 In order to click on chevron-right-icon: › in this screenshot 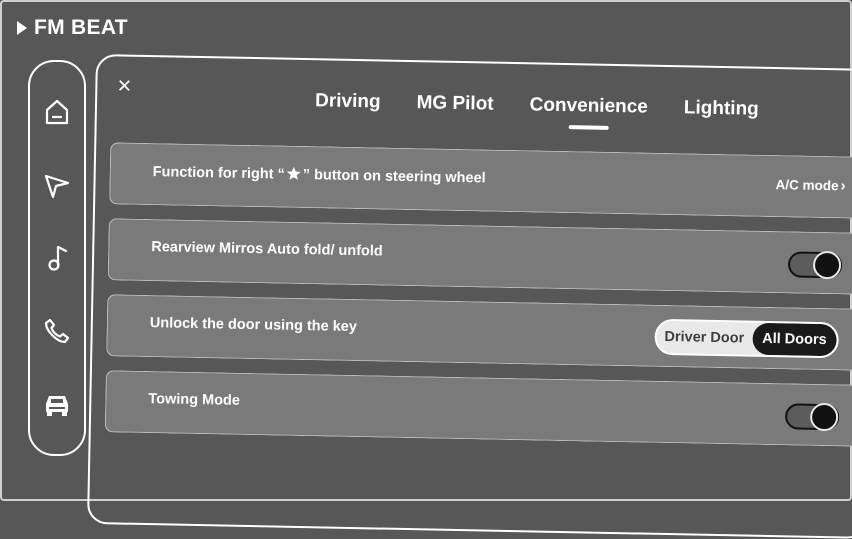, I will do `click(843, 186)`.